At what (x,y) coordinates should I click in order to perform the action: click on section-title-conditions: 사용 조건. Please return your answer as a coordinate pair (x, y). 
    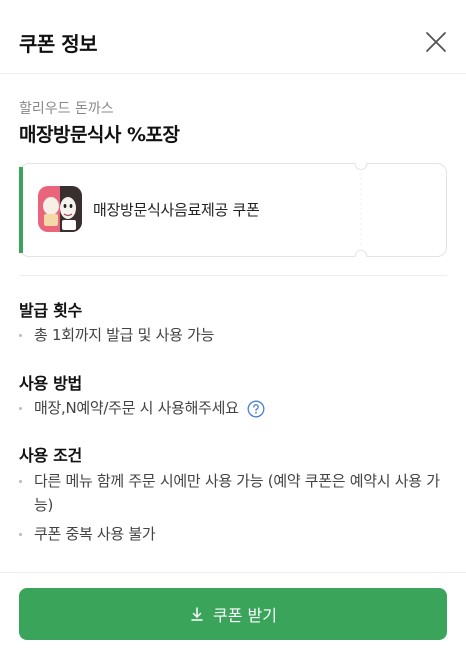
    Looking at the image, I should click on (50, 455).